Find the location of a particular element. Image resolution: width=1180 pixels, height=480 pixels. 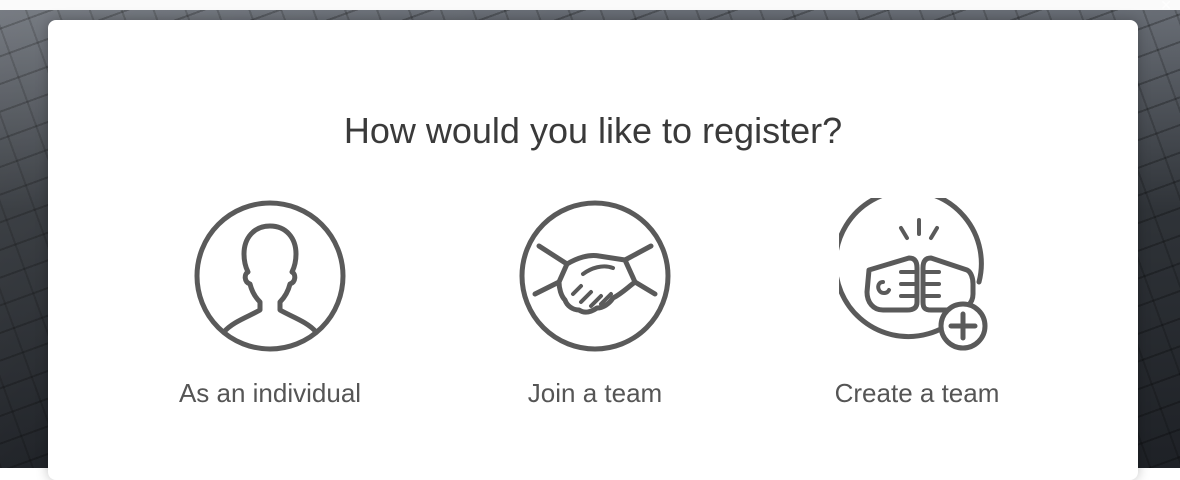

person-silhouette-icon is located at coordinates (270, 276).